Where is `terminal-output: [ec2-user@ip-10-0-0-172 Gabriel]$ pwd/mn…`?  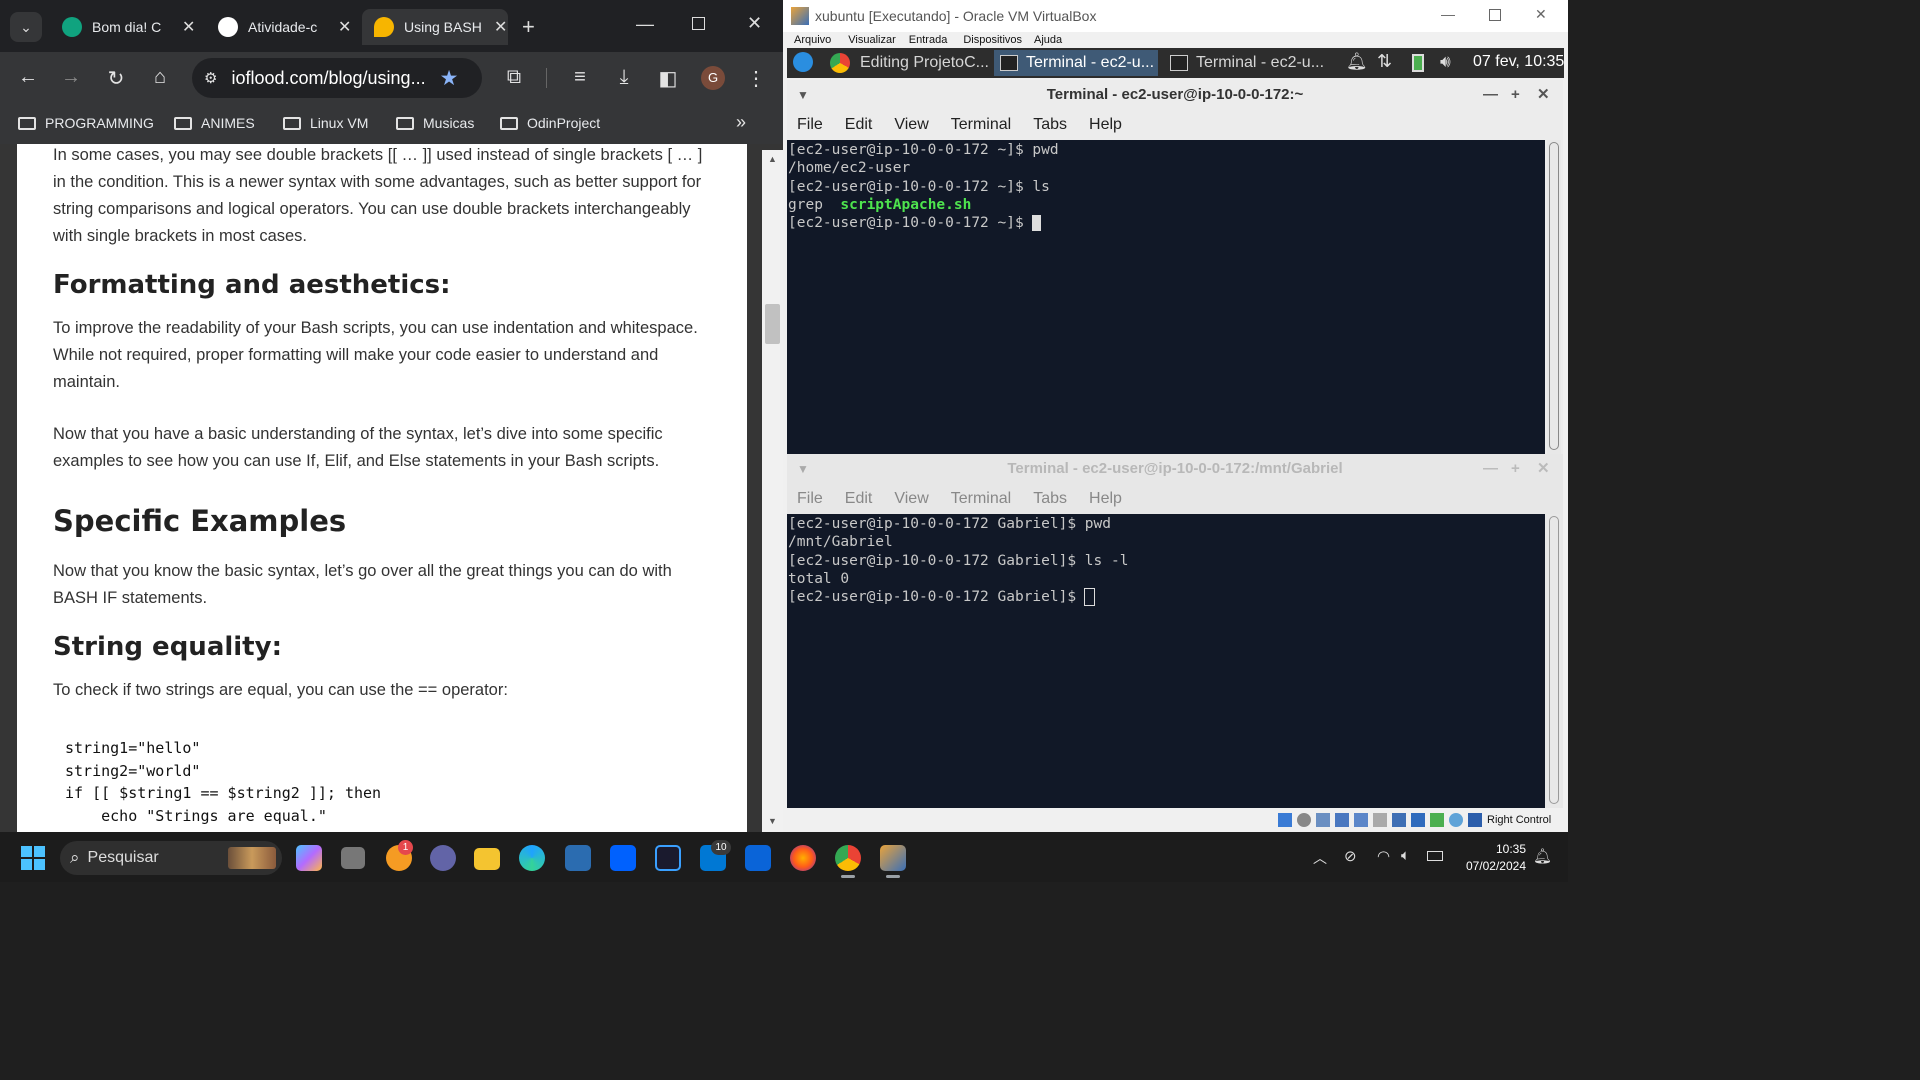 terminal-output: [ec2-user@ip-10-0-0-172 Gabriel]$ pwd/mn… is located at coordinates (1166, 661).